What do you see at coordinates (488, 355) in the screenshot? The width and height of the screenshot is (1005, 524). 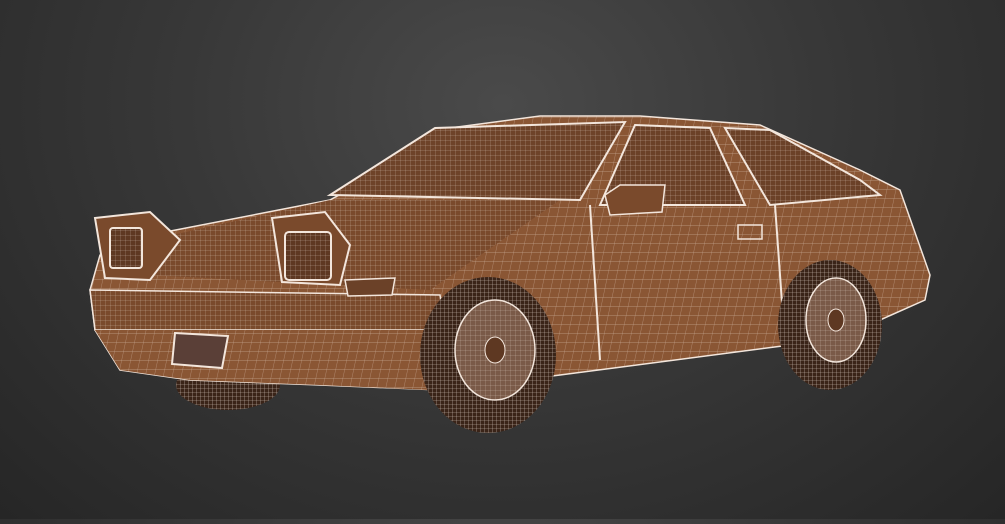 I see `front-right-wheel` at bounding box center [488, 355].